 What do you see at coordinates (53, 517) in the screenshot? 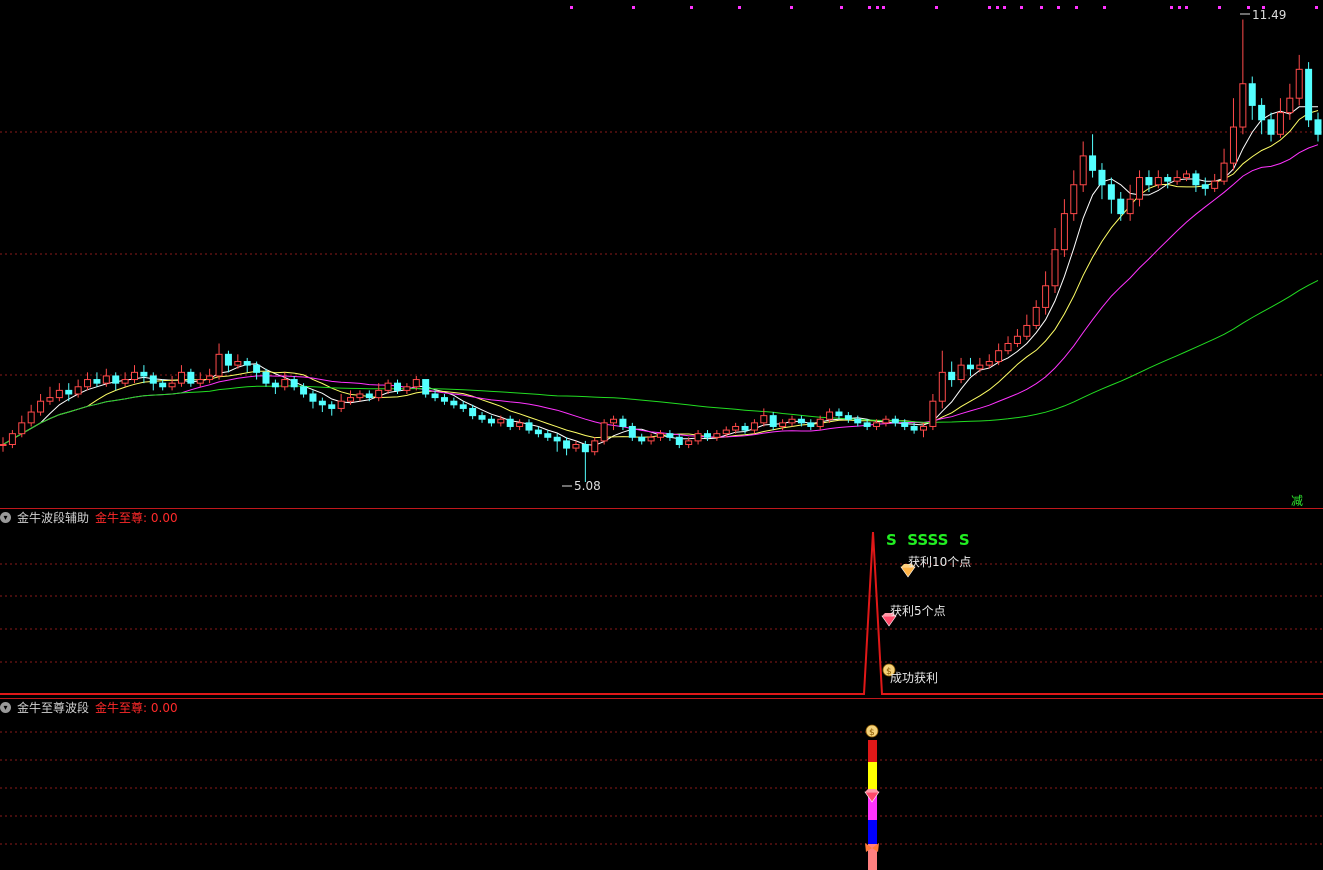
I see `panel2-indicator-name: 金牛波段辅助` at bounding box center [53, 517].